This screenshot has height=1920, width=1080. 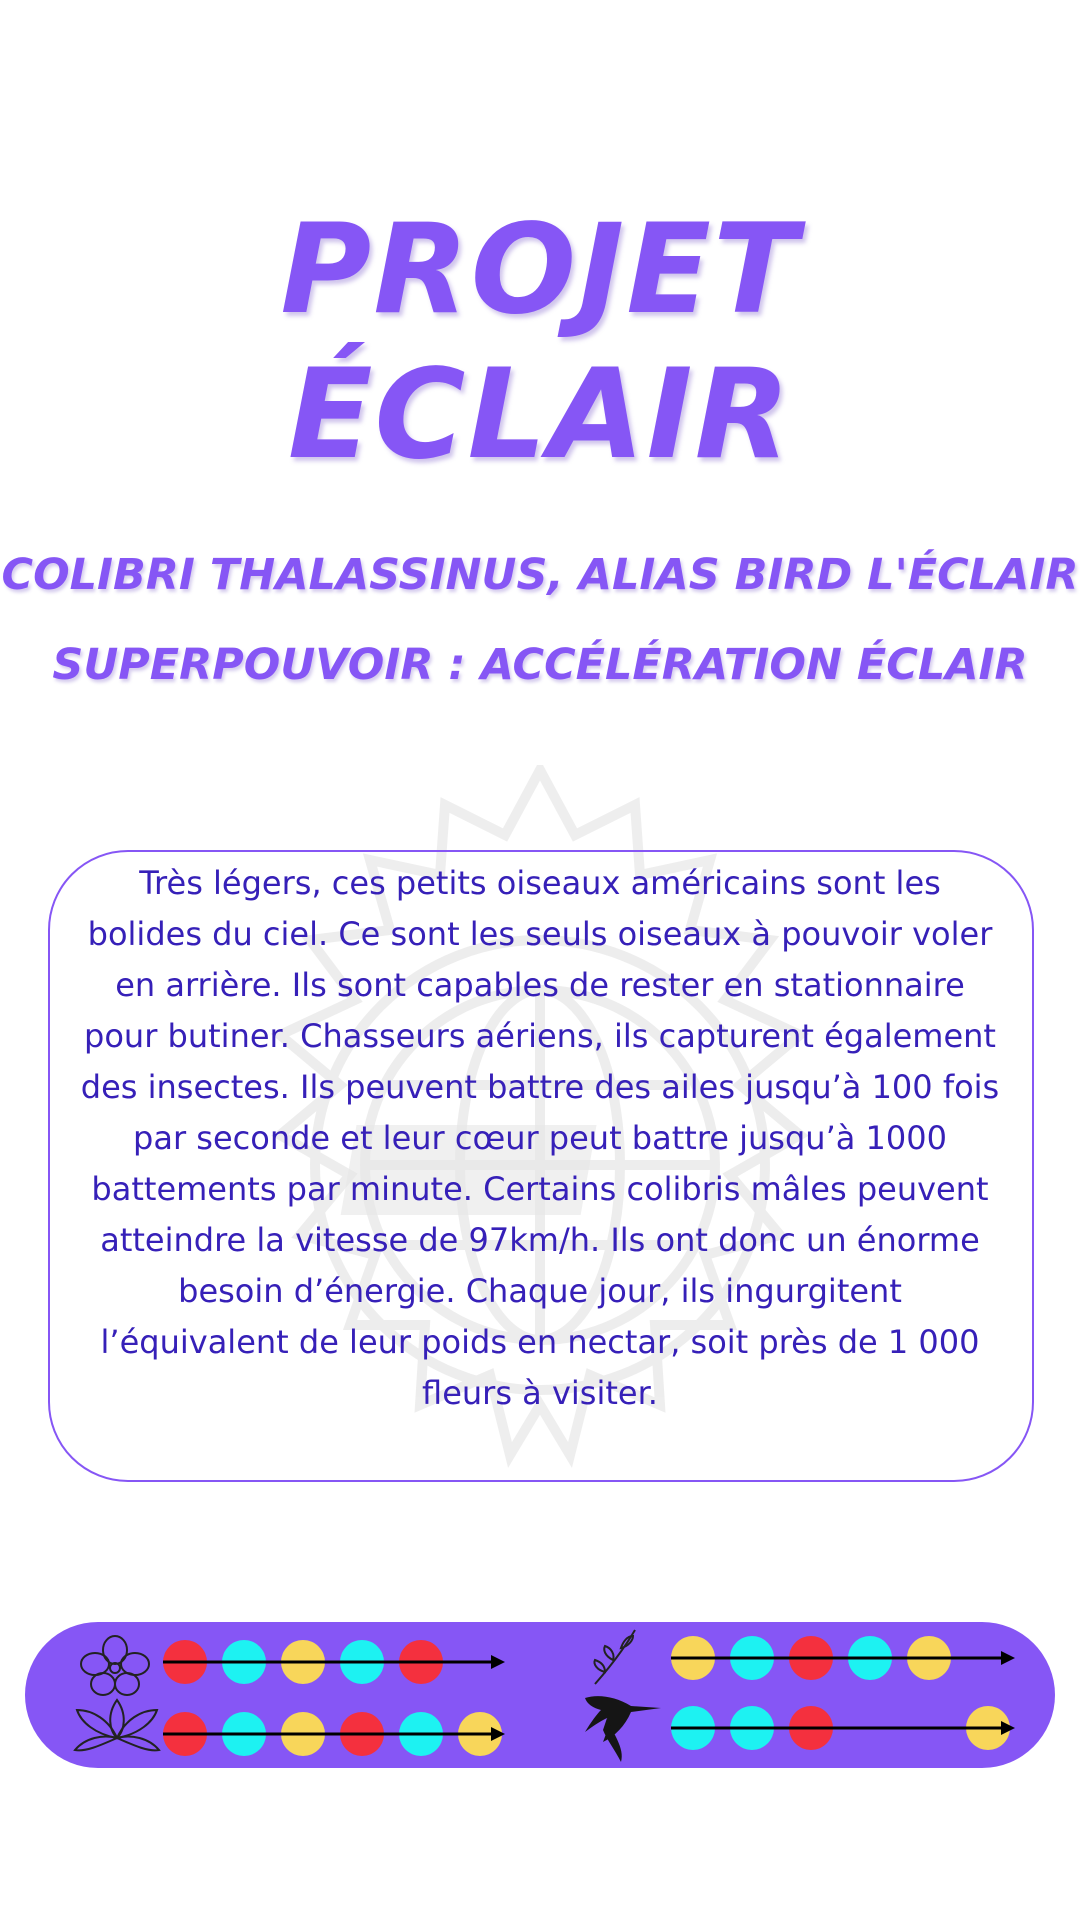 What do you see at coordinates (117, 1725) in the screenshot?
I see `lotus-flower-icon` at bounding box center [117, 1725].